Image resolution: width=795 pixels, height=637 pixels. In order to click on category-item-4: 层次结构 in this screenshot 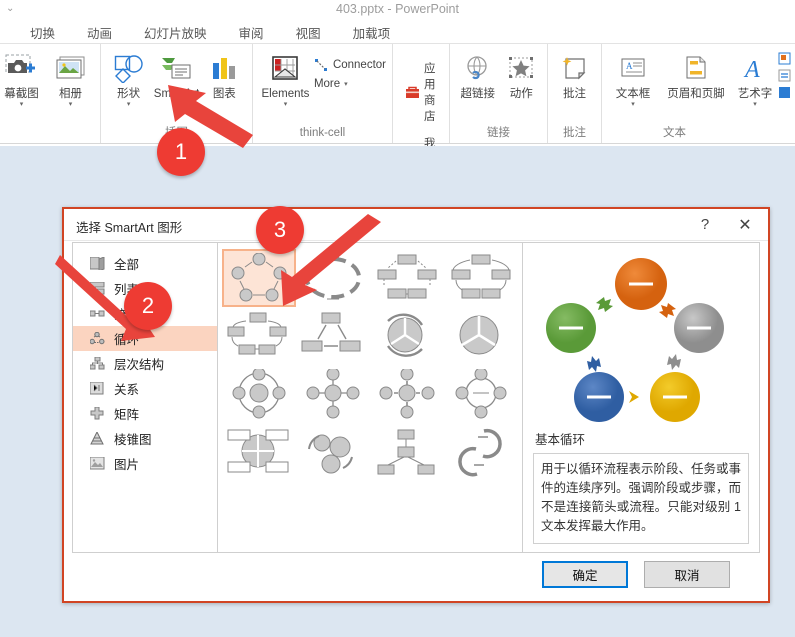, I will do `click(145, 363)`.